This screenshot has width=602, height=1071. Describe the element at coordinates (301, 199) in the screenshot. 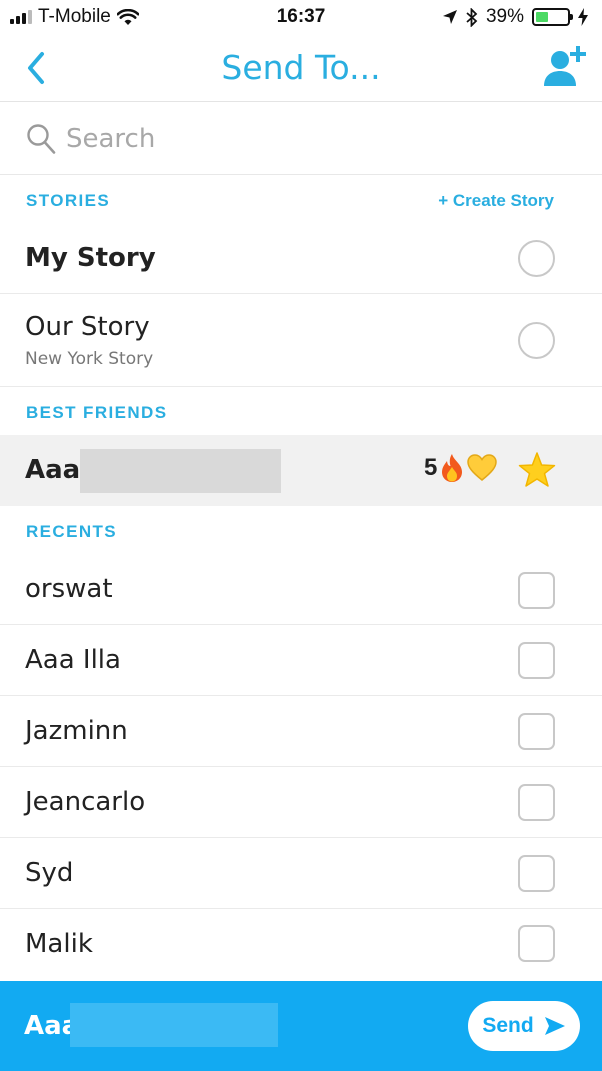

I see `stories-section-header: STORIES + Create Story` at that location.